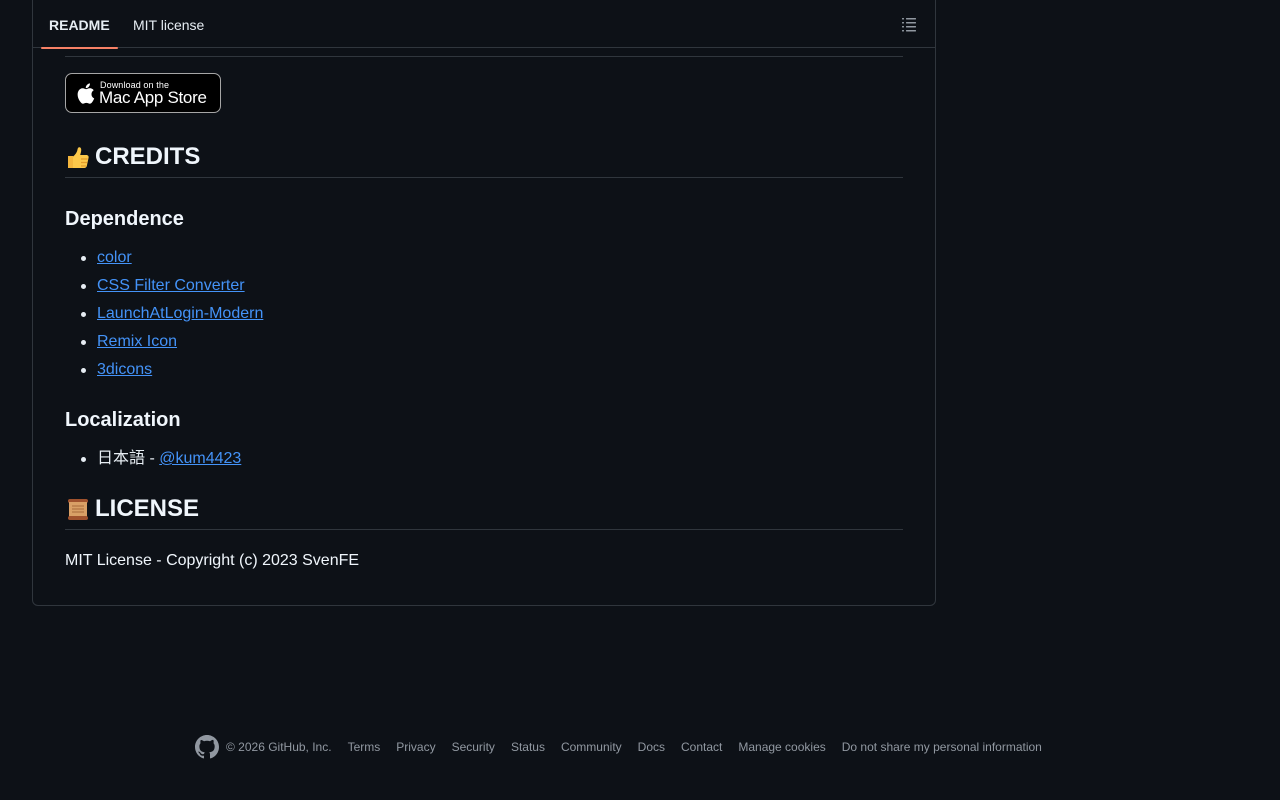 Image resolution: width=1280 pixels, height=800 pixels. Describe the element at coordinates (128, 458) in the screenshot. I see `language-label: 日本語 -` at that location.